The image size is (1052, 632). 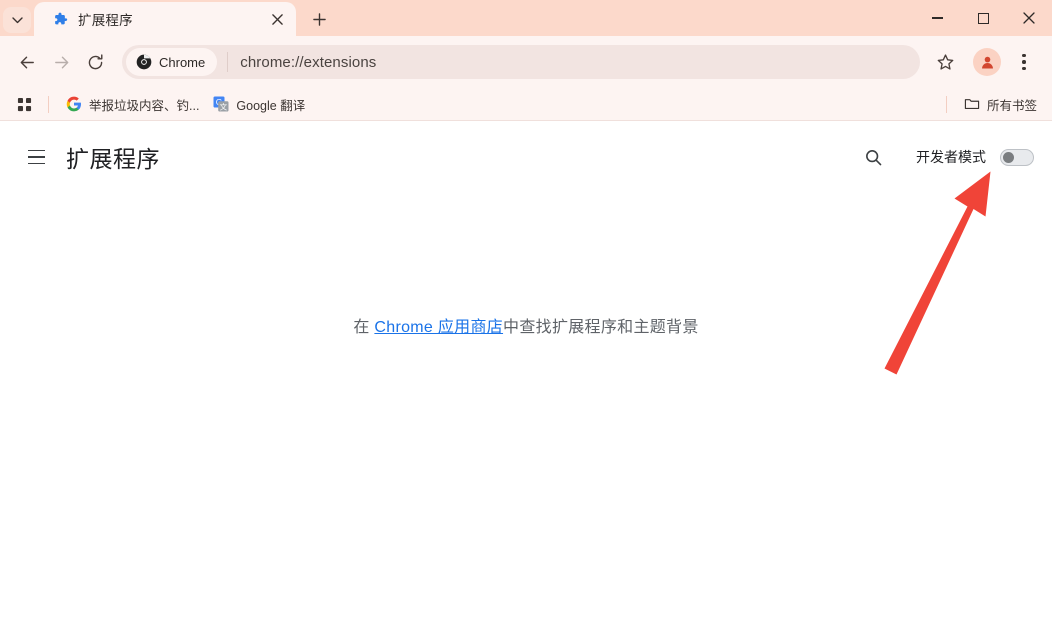 I want to click on profile-avatar-button, so click(x=987, y=62).